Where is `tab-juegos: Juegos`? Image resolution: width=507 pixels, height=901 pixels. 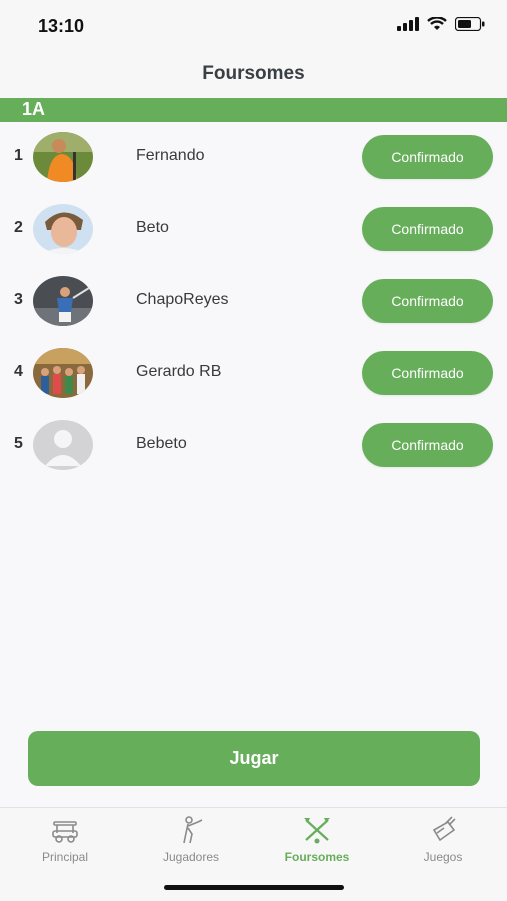
tab-juegos: Juegos is located at coordinates (443, 844).